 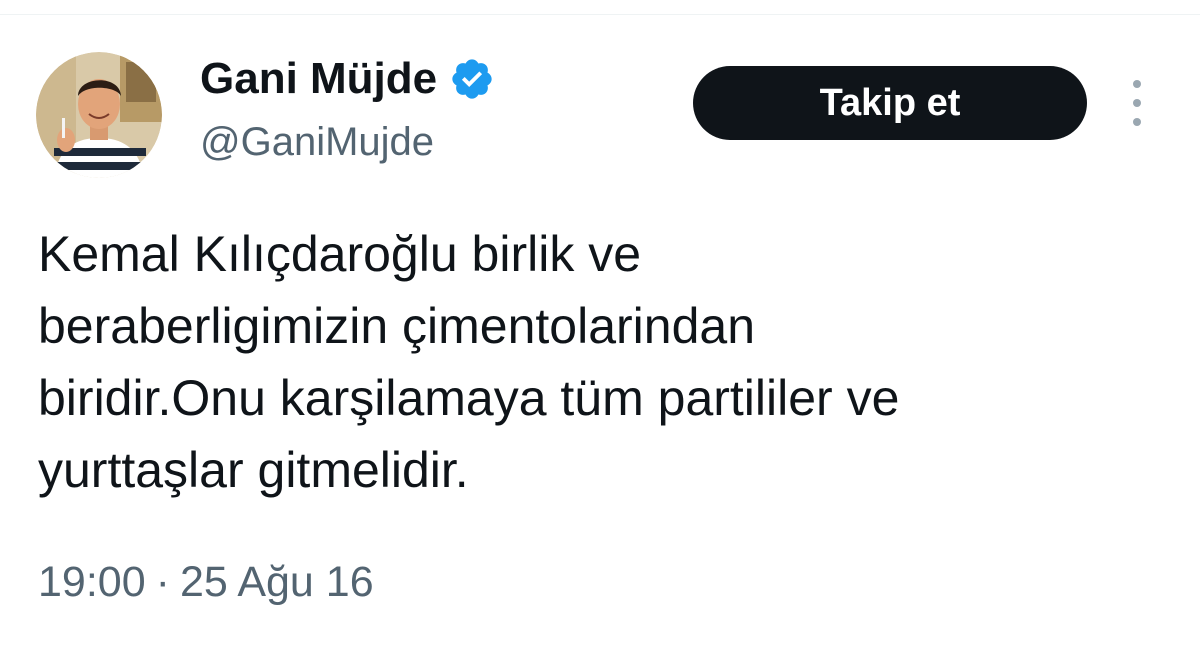 What do you see at coordinates (347, 142) in the screenshot?
I see `user-handle: @GaniMujde` at bounding box center [347, 142].